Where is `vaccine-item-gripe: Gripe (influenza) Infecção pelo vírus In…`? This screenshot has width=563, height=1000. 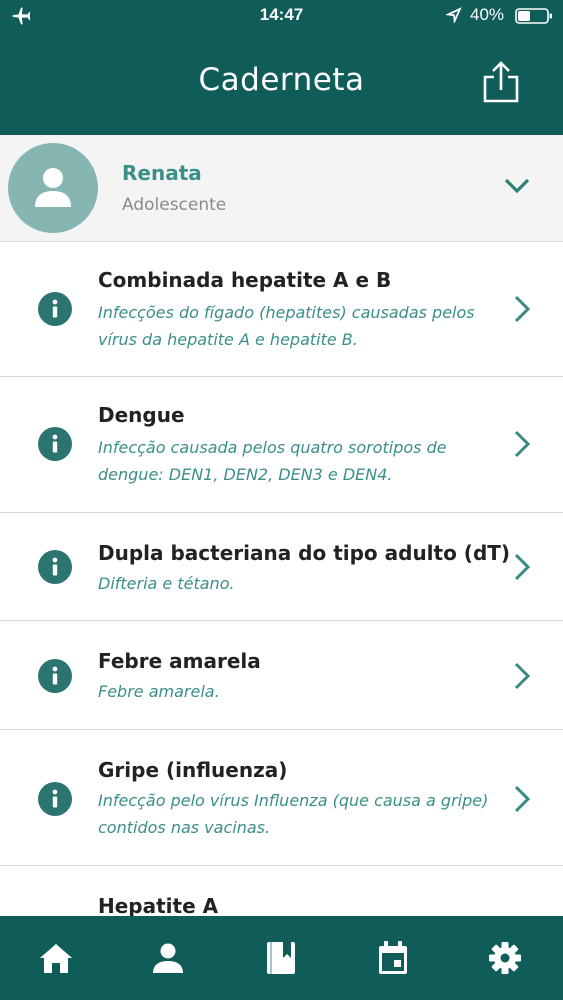
vaccine-item-gripe: Gripe (influenza) Infecção pelo vírus In… is located at coordinates (281, 798).